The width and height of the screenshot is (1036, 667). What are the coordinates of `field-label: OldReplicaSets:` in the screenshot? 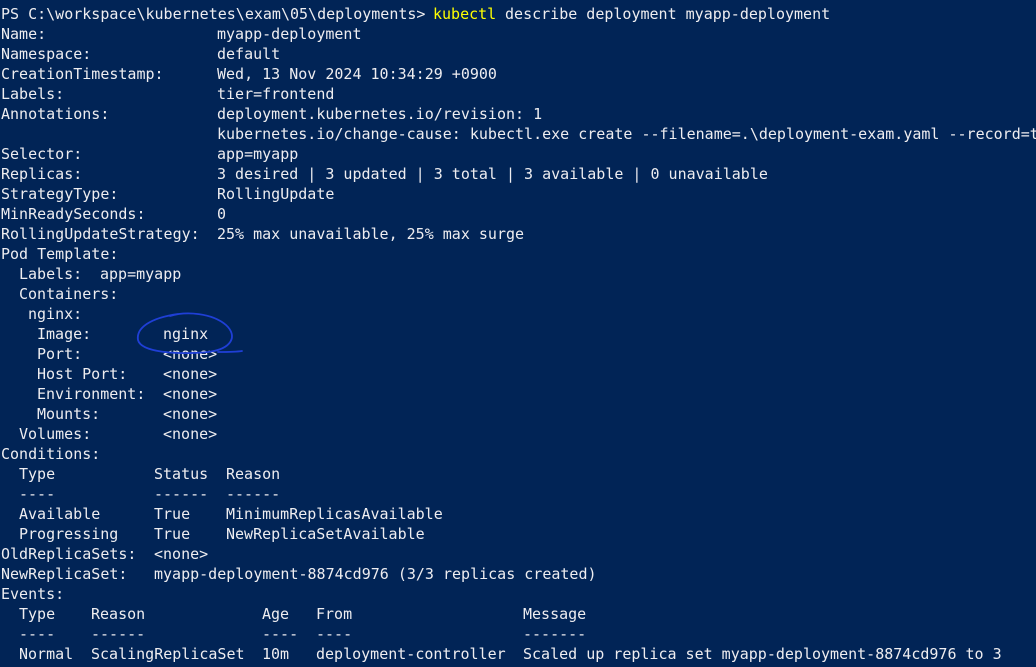 It's located at (69, 554).